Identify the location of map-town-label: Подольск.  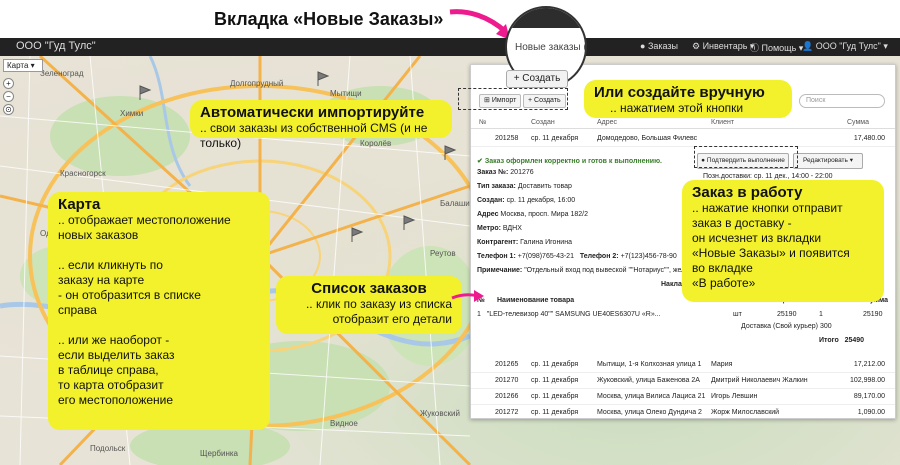
(108, 448).